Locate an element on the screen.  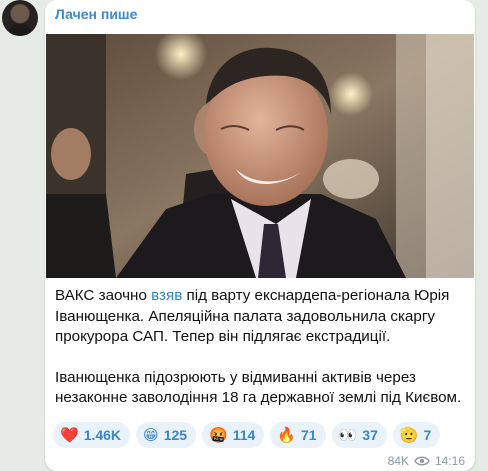
cursing-face-icon: 🤬 is located at coordinates (218, 434).